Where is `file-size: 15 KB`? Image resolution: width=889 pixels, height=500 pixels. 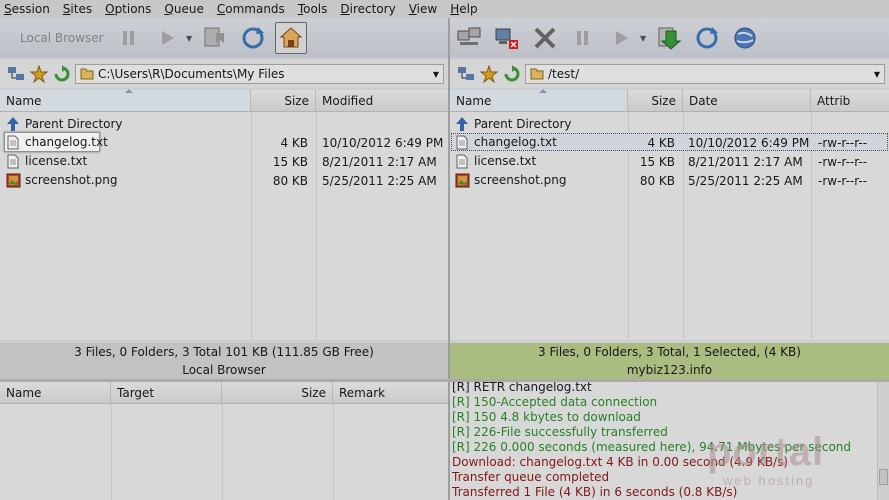
file-size: 15 KB is located at coordinates (290, 162).